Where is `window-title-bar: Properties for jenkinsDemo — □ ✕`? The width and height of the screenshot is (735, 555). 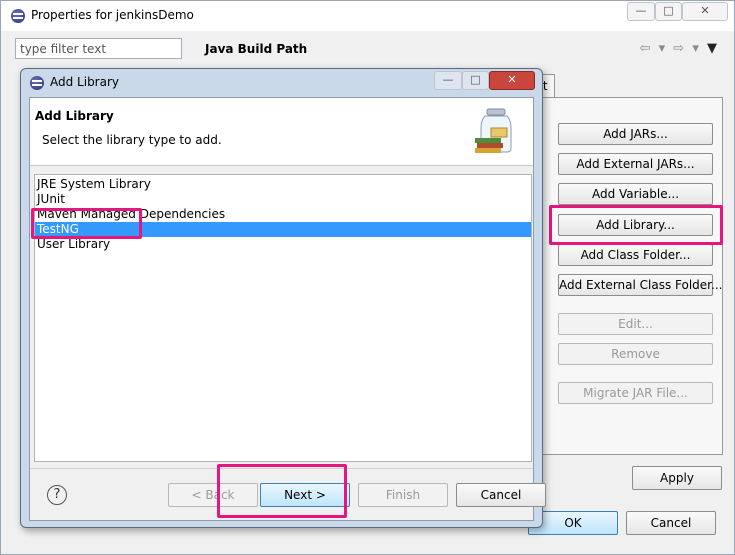
window-title-bar: Properties for jenkinsDemo — □ ✕ is located at coordinates (367, 16).